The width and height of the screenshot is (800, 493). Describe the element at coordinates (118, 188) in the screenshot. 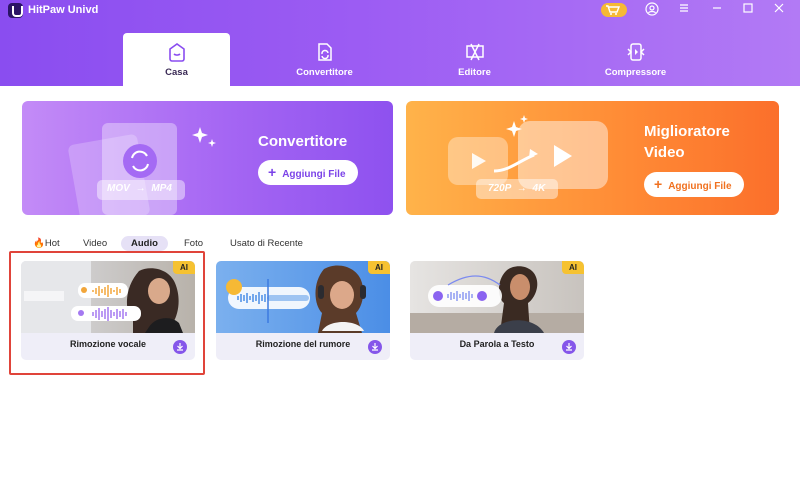

I see `format-from: MOV` at that location.